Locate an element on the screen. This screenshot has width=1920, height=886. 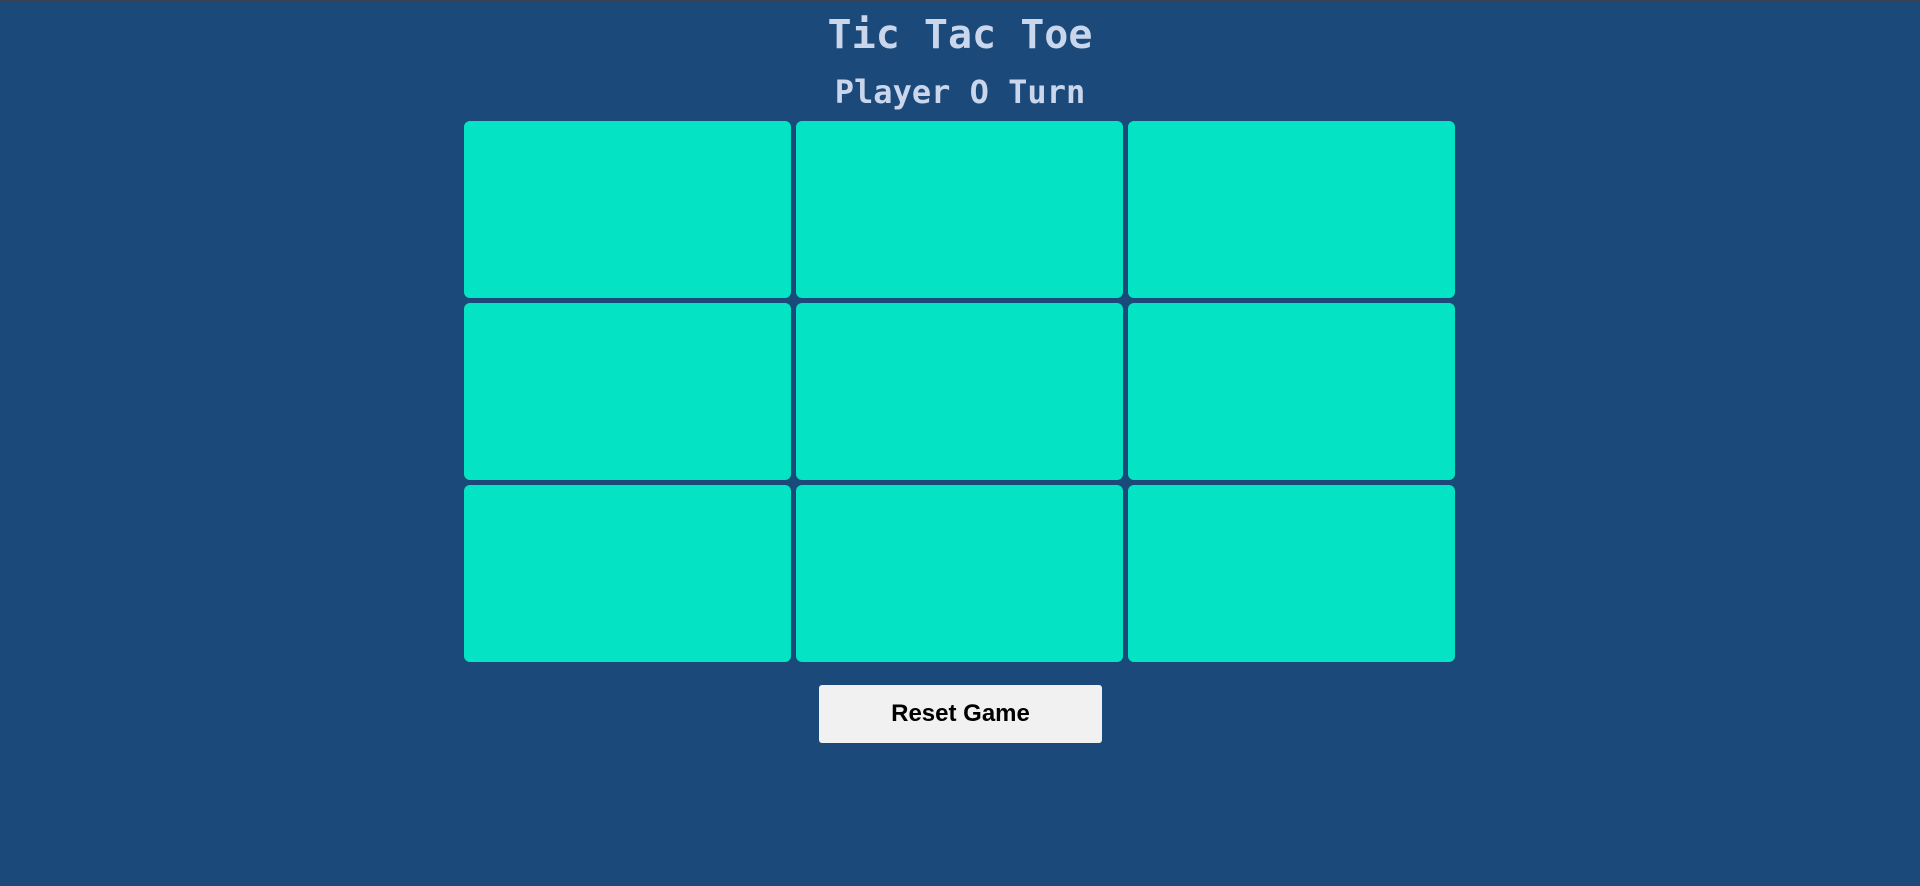
reset-game-button: Reset Game is located at coordinates (960, 714).